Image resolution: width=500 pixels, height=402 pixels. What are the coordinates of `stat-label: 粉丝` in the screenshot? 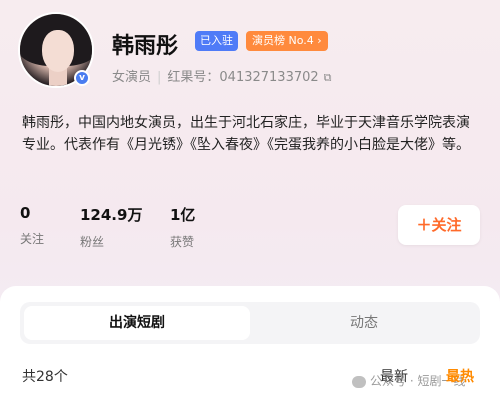 It's located at (92, 242).